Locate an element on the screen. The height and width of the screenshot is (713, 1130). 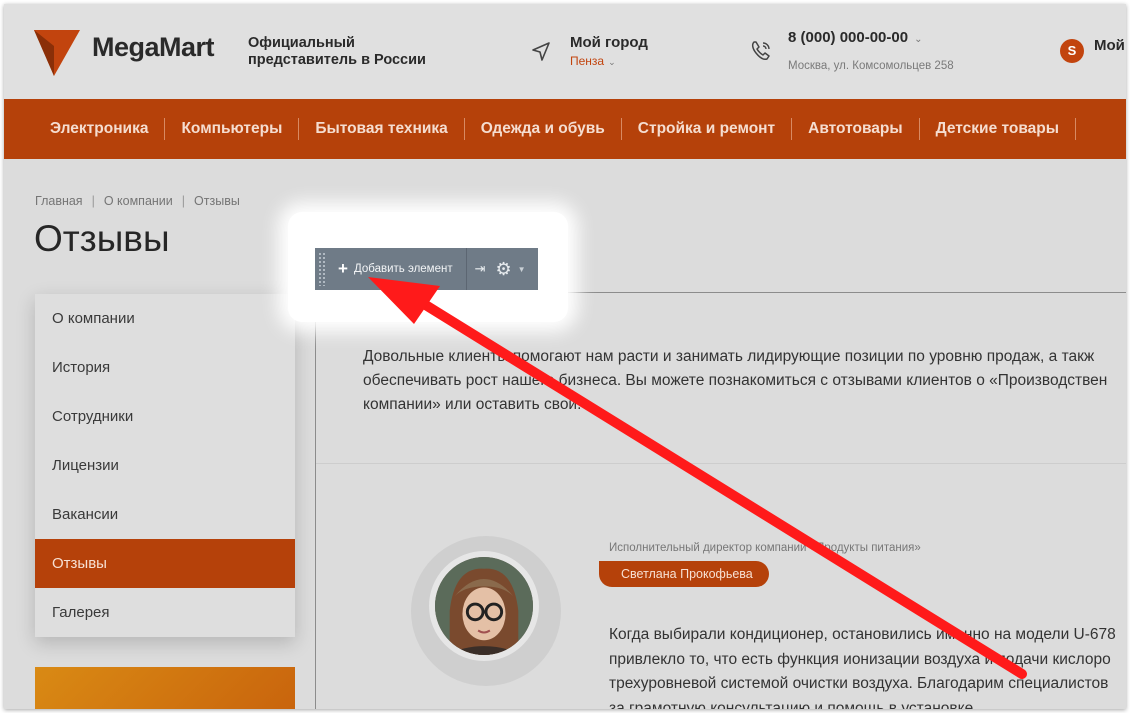
edit-toolbar: + Добавить элемент ⇥ ⚙ ▼ is located at coordinates (426, 269).